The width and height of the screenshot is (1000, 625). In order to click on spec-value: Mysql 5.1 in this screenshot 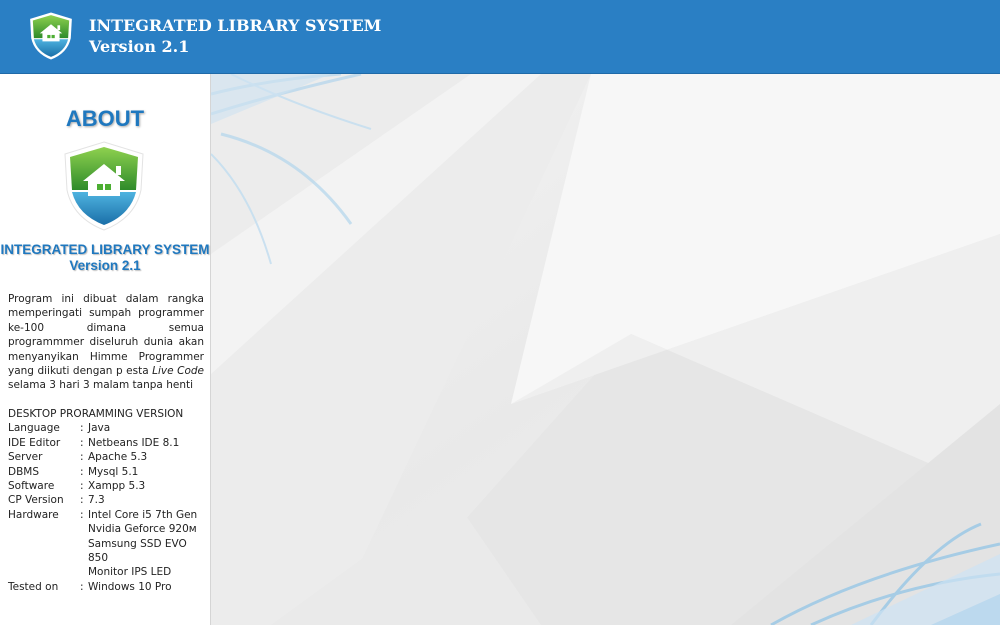, I will do `click(148, 472)`.